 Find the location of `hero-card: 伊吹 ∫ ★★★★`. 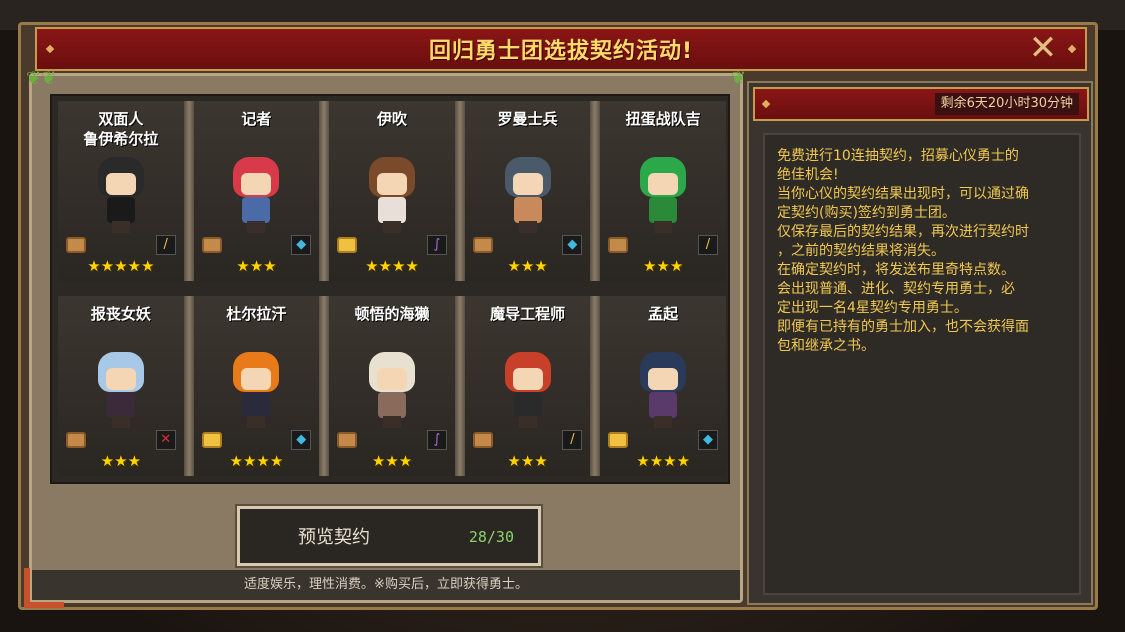

hero-card: 伊吹 ∫ ★★★★ is located at coordinates (392, 191).